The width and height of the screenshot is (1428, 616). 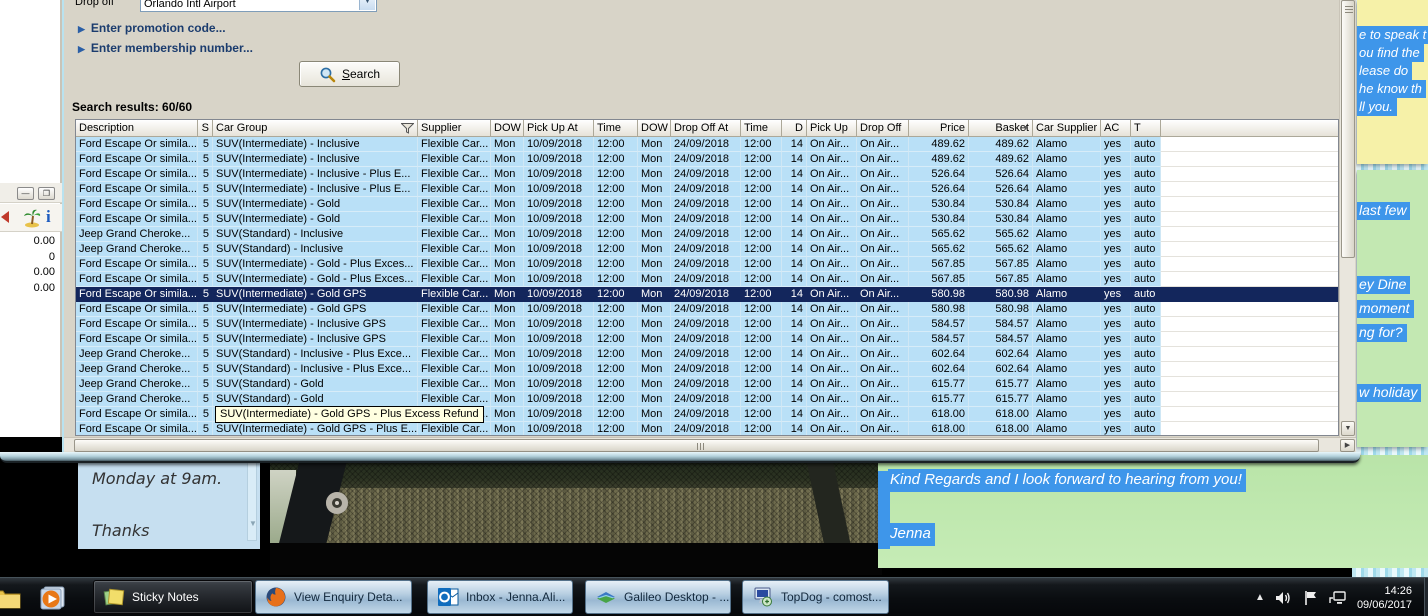 I want to click on hidden-icons-arrow-icon: ▲, so click(x=1260, y=597).